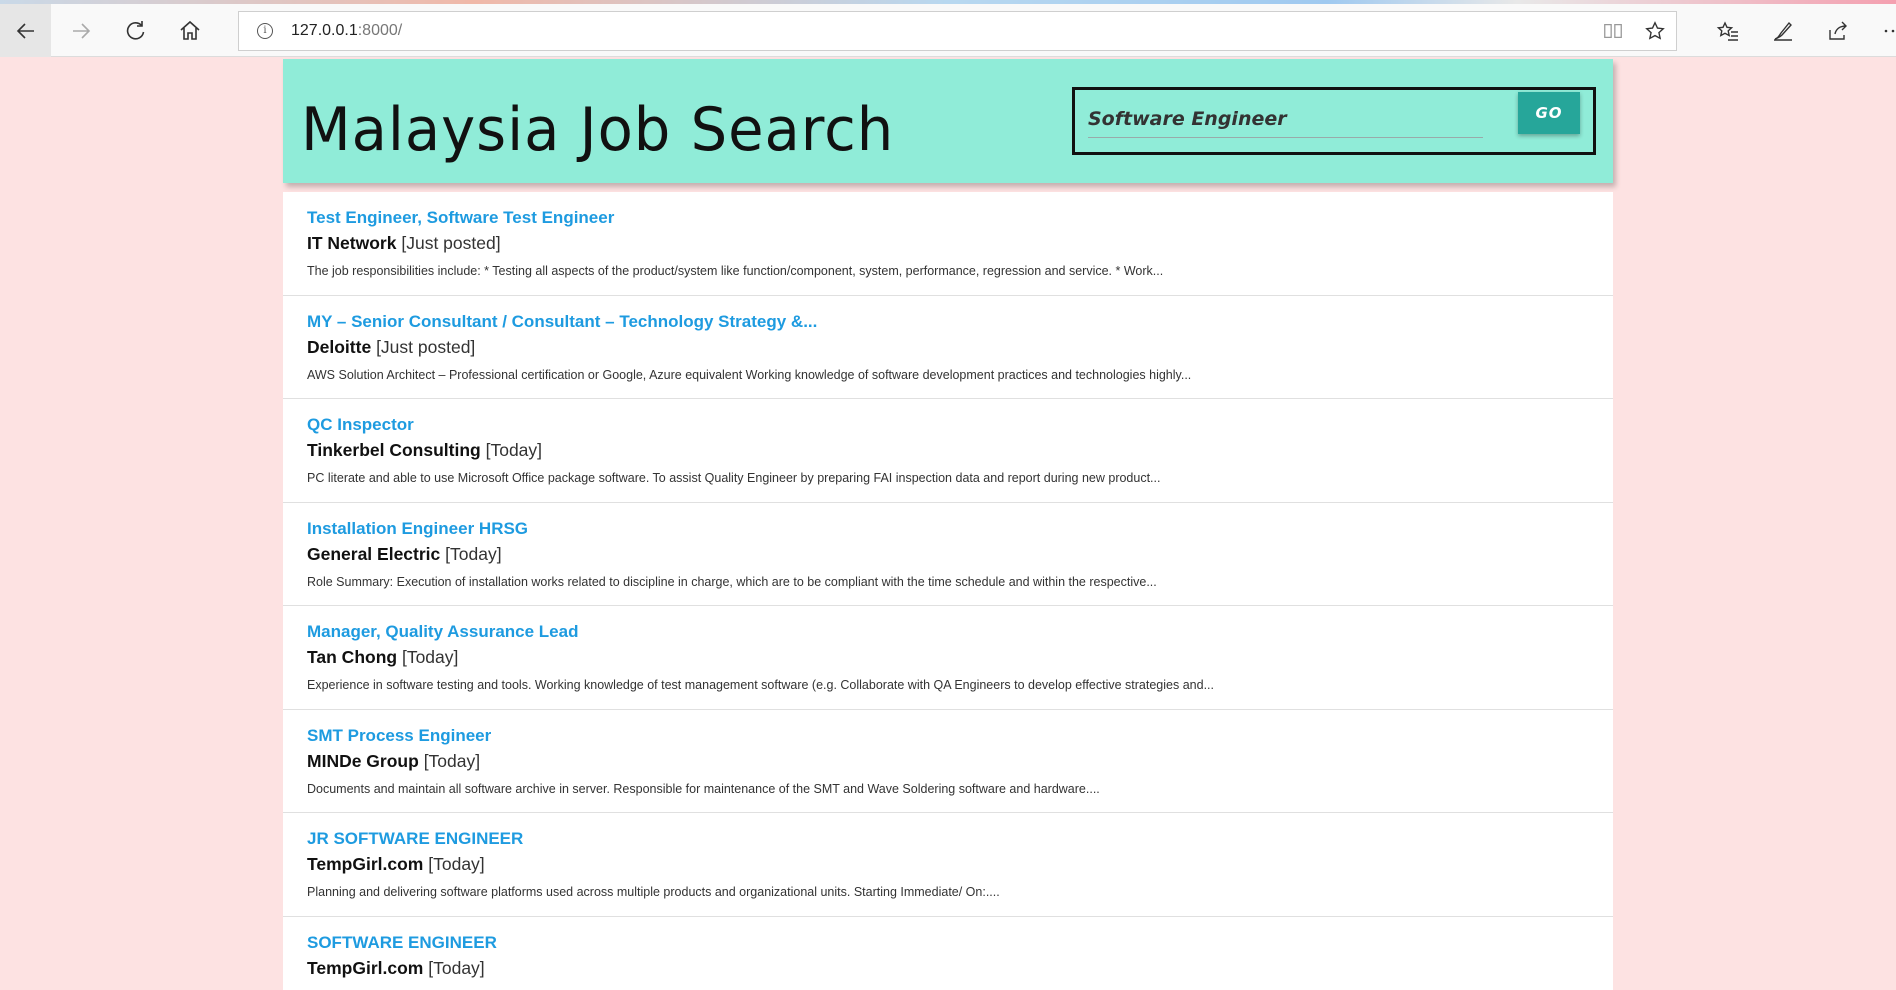 The image size is (1896, 990). What do you see at coordinates (960, 218) in the screenshot?
I see `job-title-link: Test Engineer, Software Test Engineer` at bounding box center [960, 218].